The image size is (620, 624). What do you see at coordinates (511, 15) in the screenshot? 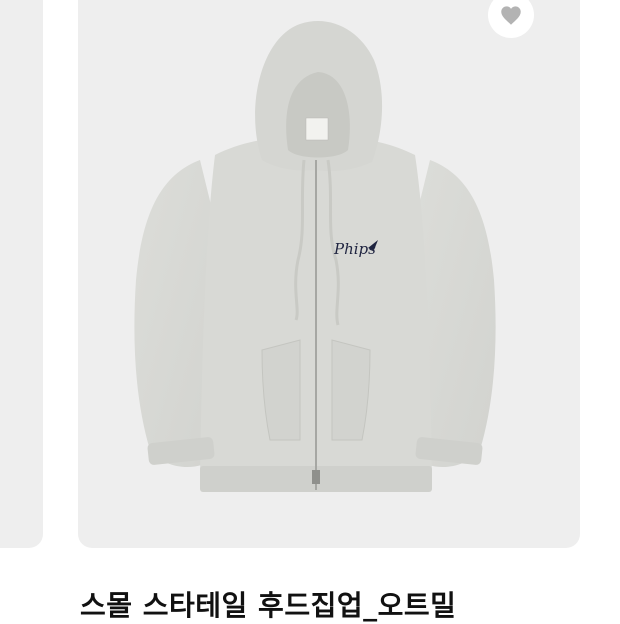
I see `heart-icon` at bounding box center [511, 15].